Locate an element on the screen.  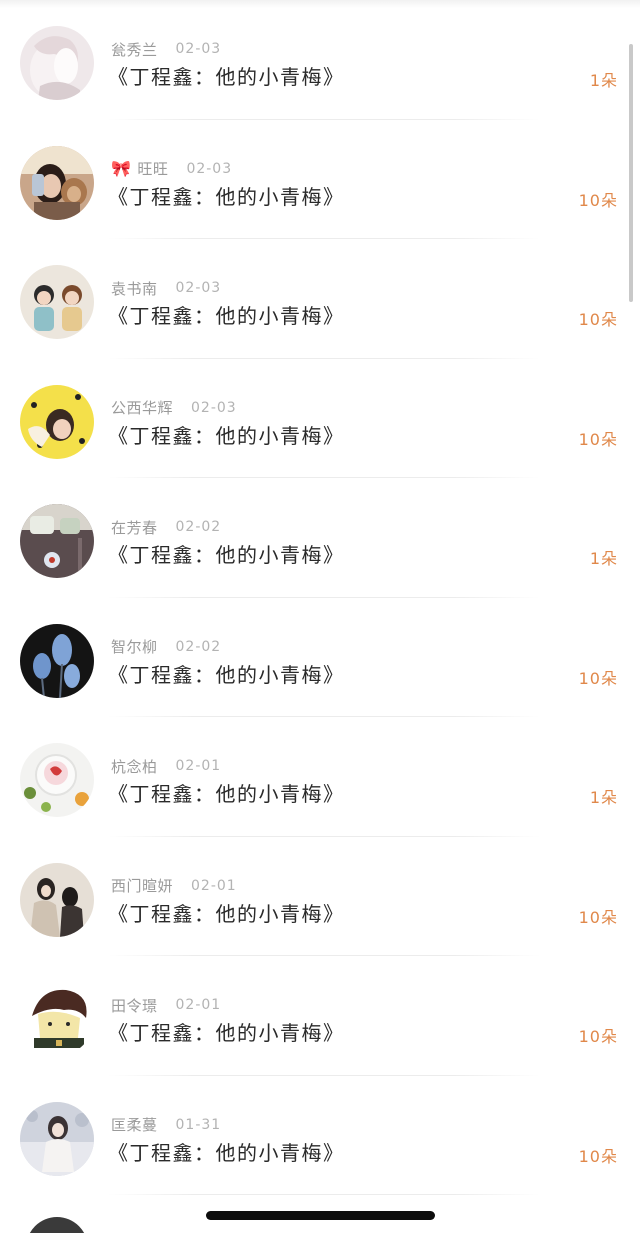
list-item: 匡柔蔓 01-31 《丁程鑫：他的小青梅》 10朵 is located at coordinates (320, 1135).